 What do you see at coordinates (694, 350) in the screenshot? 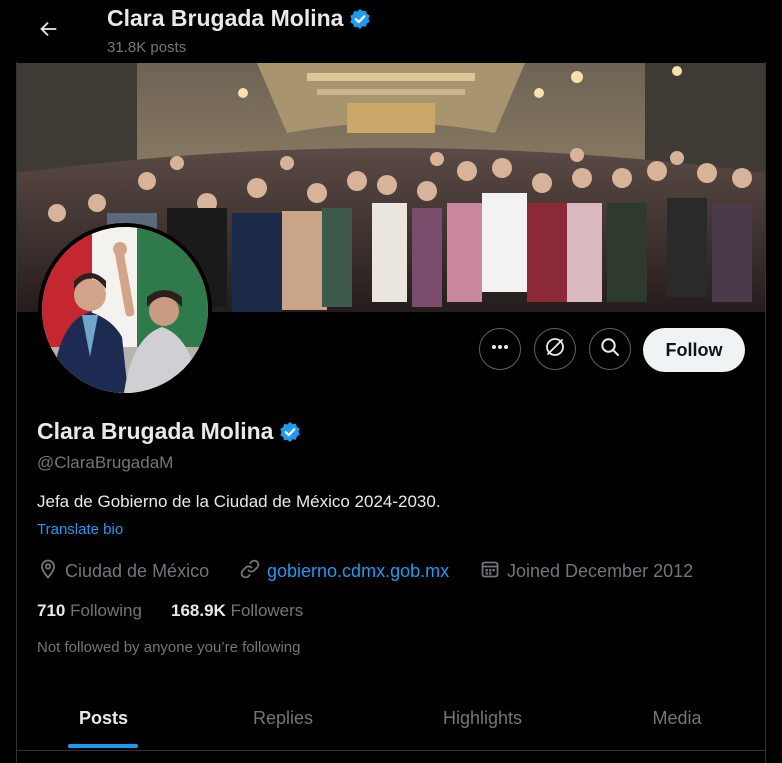
I see `follow-button: Follow` at bounding box center [694, 350].